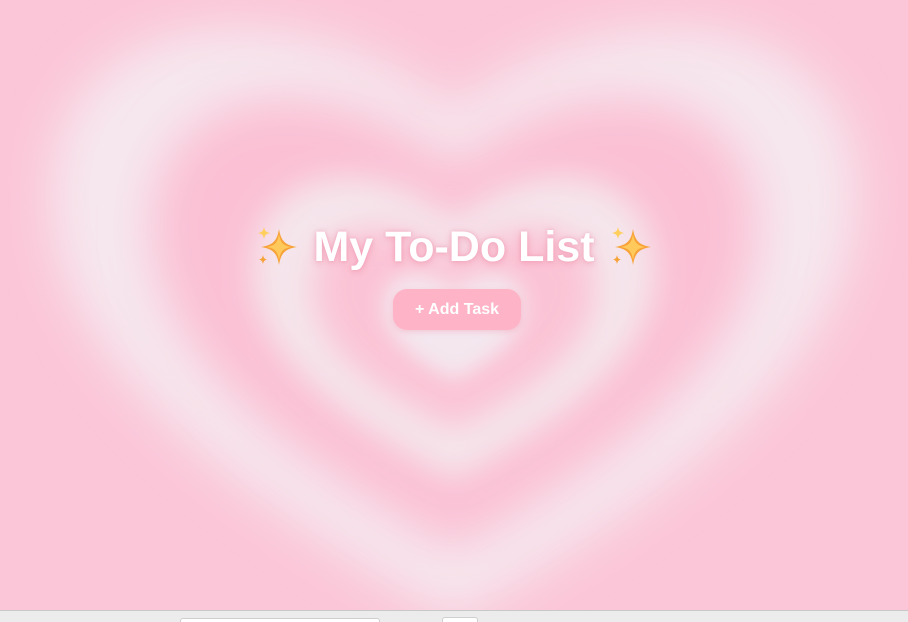 This screenshot has height=622, width=908. I want to click on bottom-bar-button, so click(460, 619).